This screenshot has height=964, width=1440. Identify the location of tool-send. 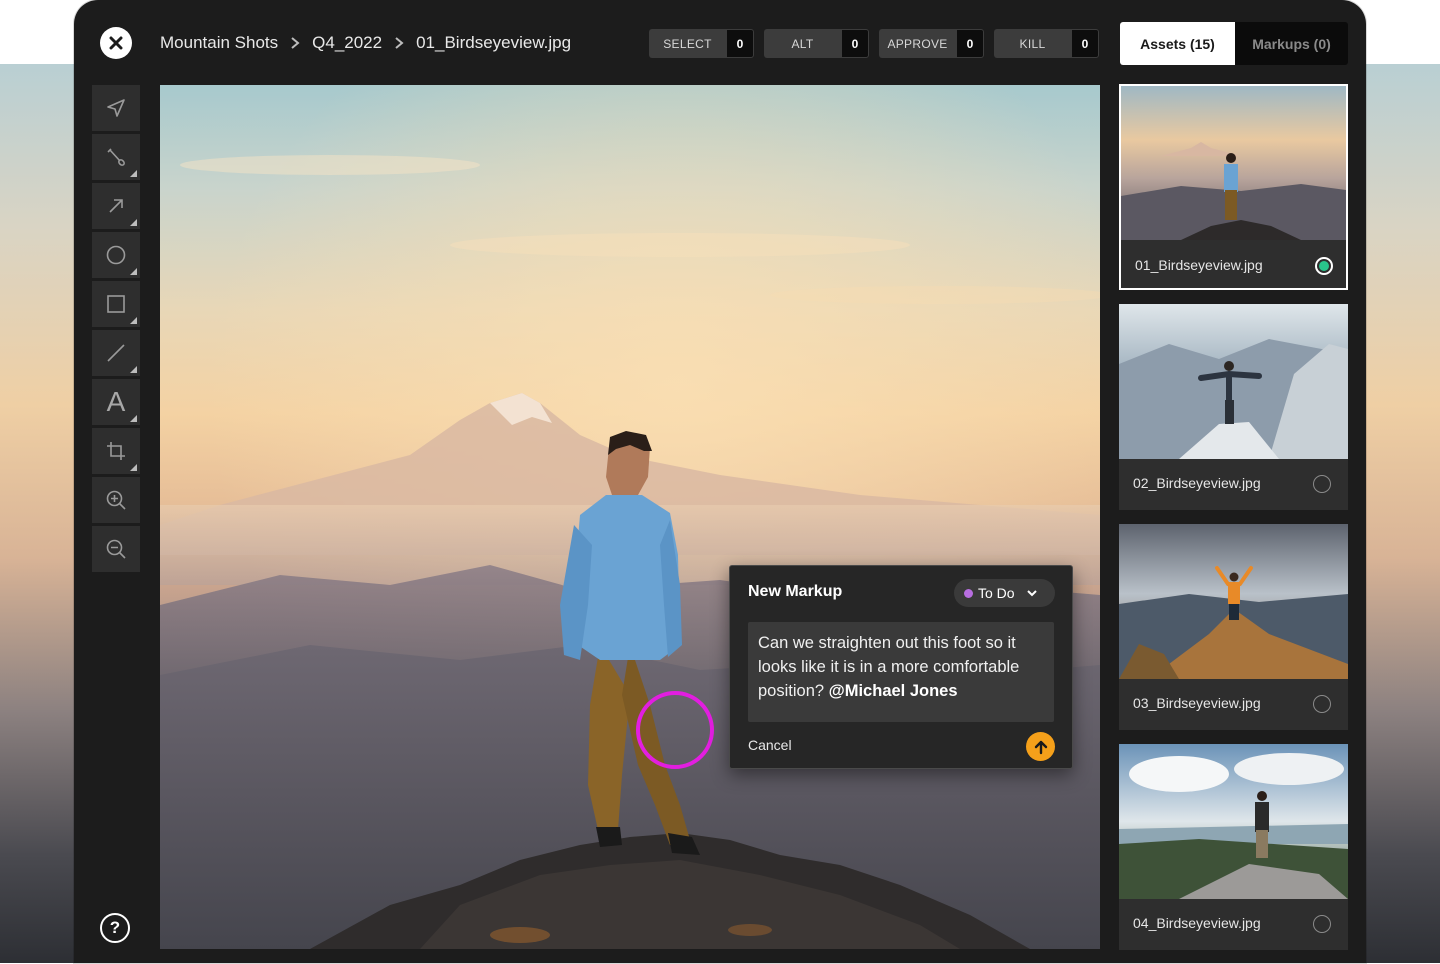
(116, 108).